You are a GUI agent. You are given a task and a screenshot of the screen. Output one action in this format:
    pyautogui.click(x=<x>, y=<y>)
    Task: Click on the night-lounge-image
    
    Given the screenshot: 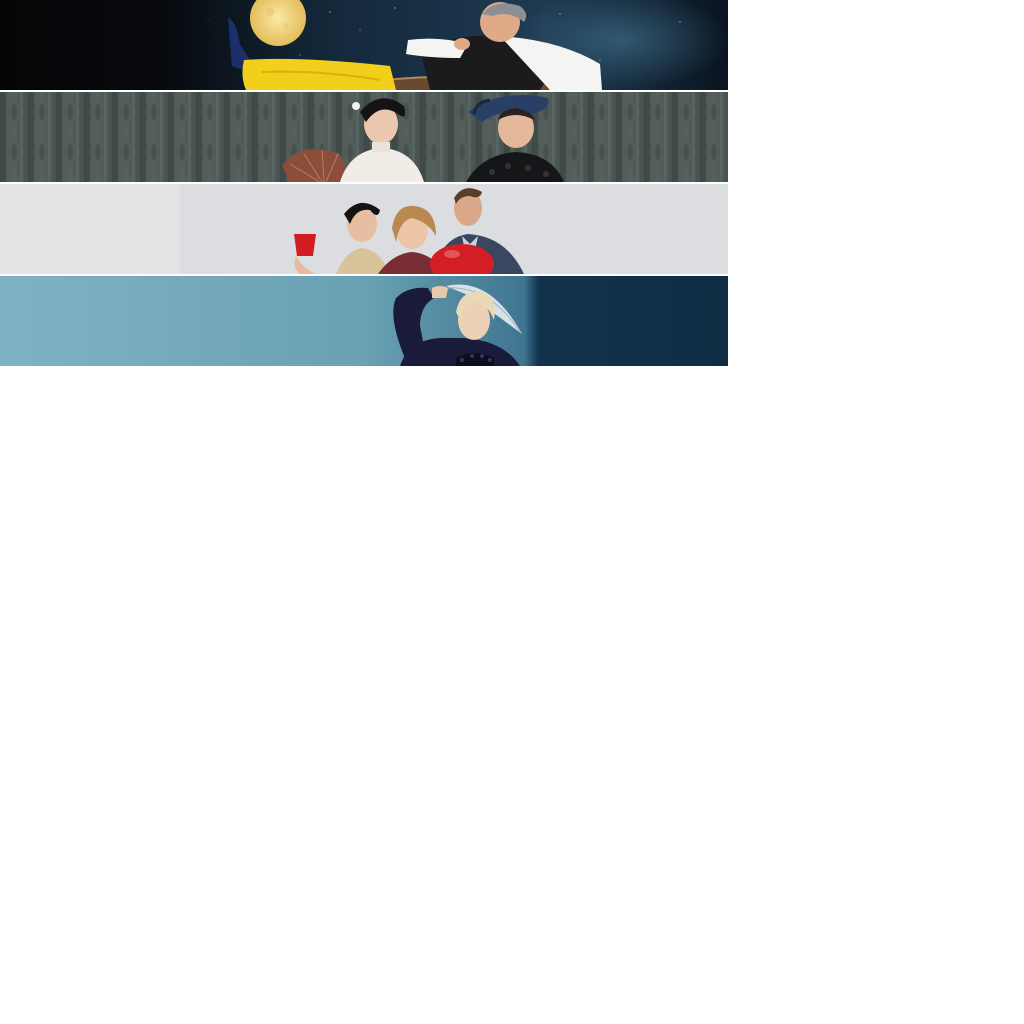 What is the action you would take?
    pyautogui.click(x=364, y=45)
    